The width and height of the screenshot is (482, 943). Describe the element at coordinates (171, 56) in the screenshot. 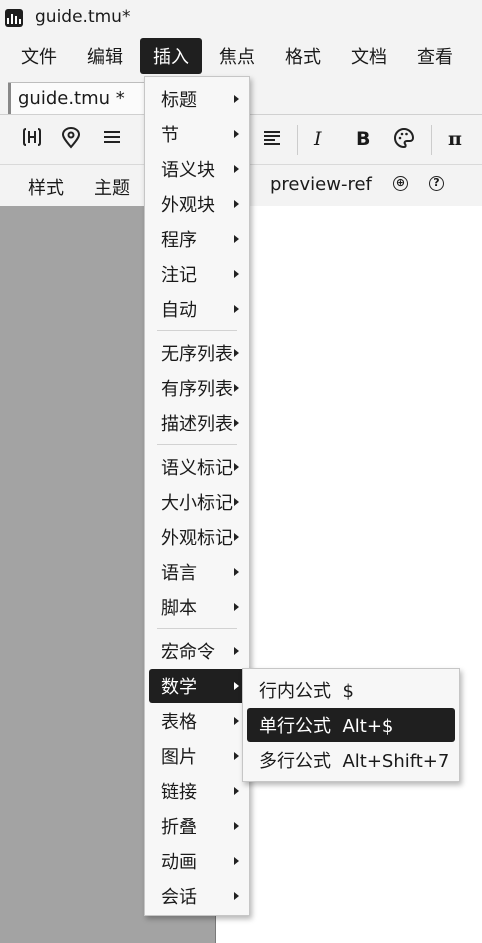

I see `menu-insert: 插入` at that location.